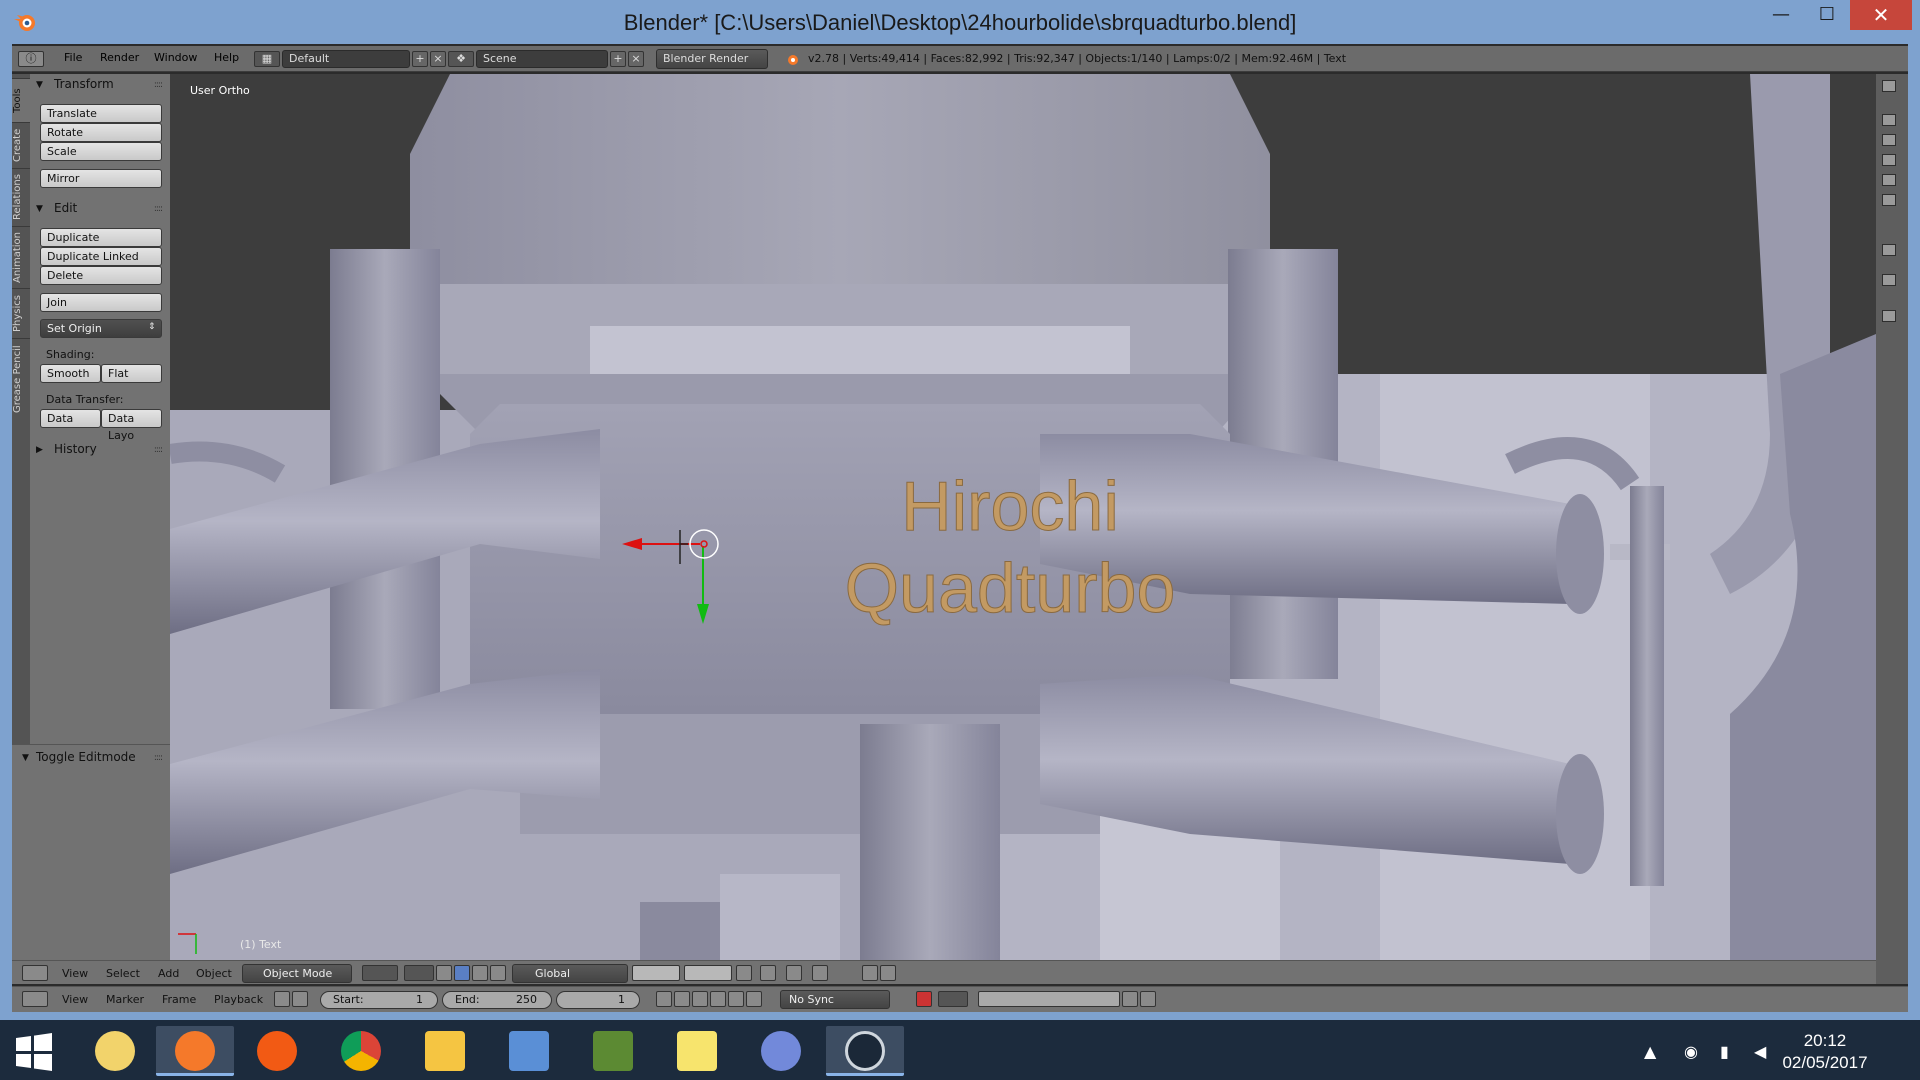 The width and height of the screenshot is (1920, 1080). What do you see at coordinates (1889, 120) in the screenshot?
I see `render-layer-icon` at bounding box center [1889, 120].